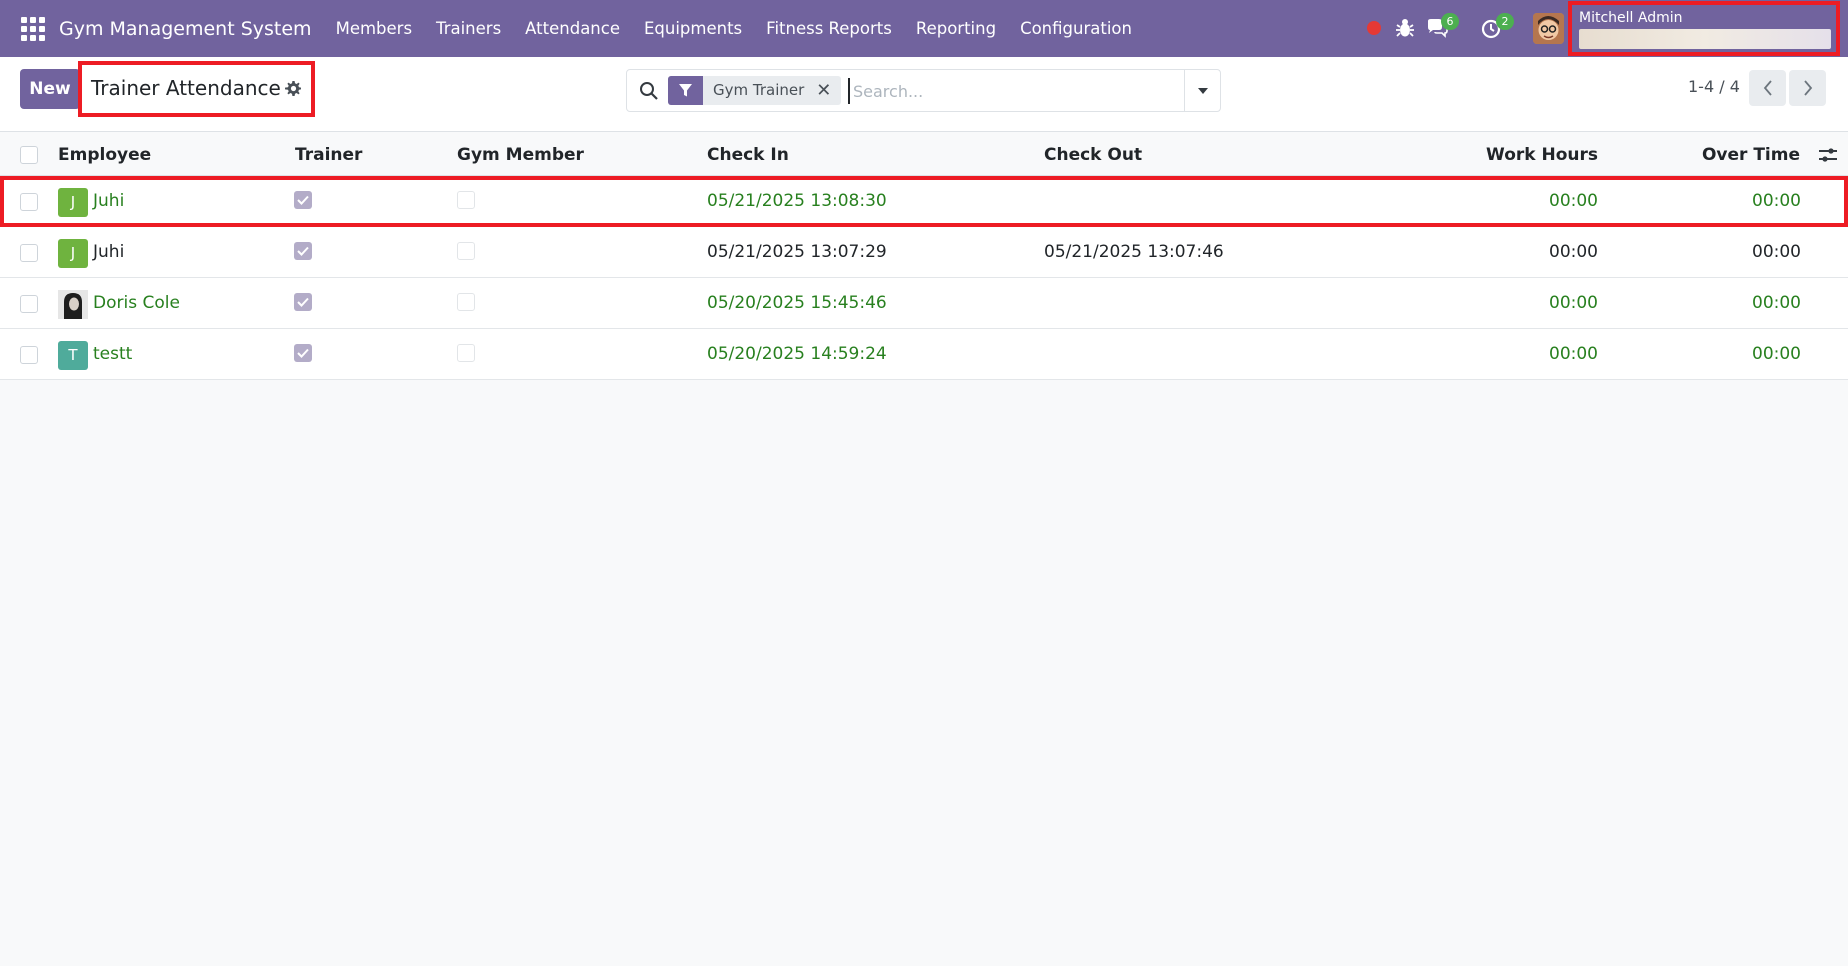 This screenshot has width=1848, height=966. I want to click on employee-name: testt, so click(113, 354).